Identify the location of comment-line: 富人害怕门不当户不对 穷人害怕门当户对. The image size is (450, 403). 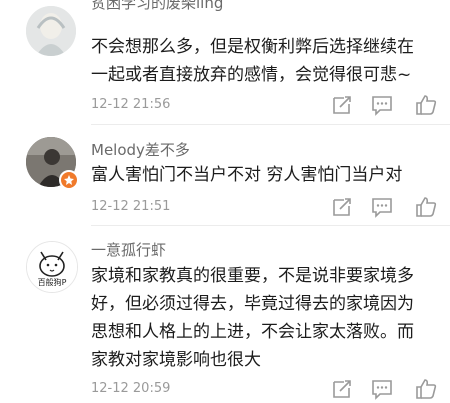
(247, 175).